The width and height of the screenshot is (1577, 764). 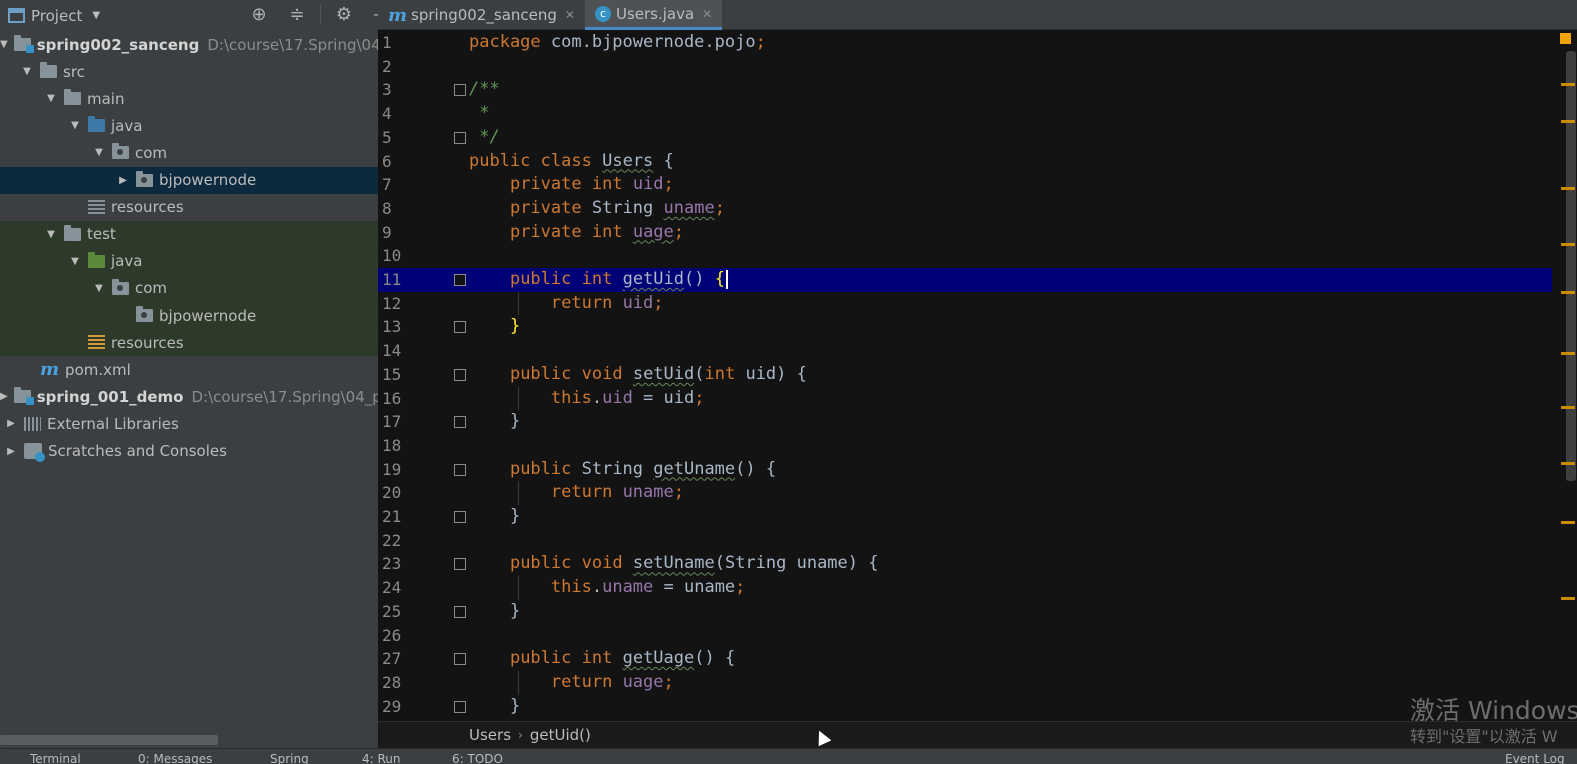 I want to click on code-line: 4 *, so click(x=965, y=114).